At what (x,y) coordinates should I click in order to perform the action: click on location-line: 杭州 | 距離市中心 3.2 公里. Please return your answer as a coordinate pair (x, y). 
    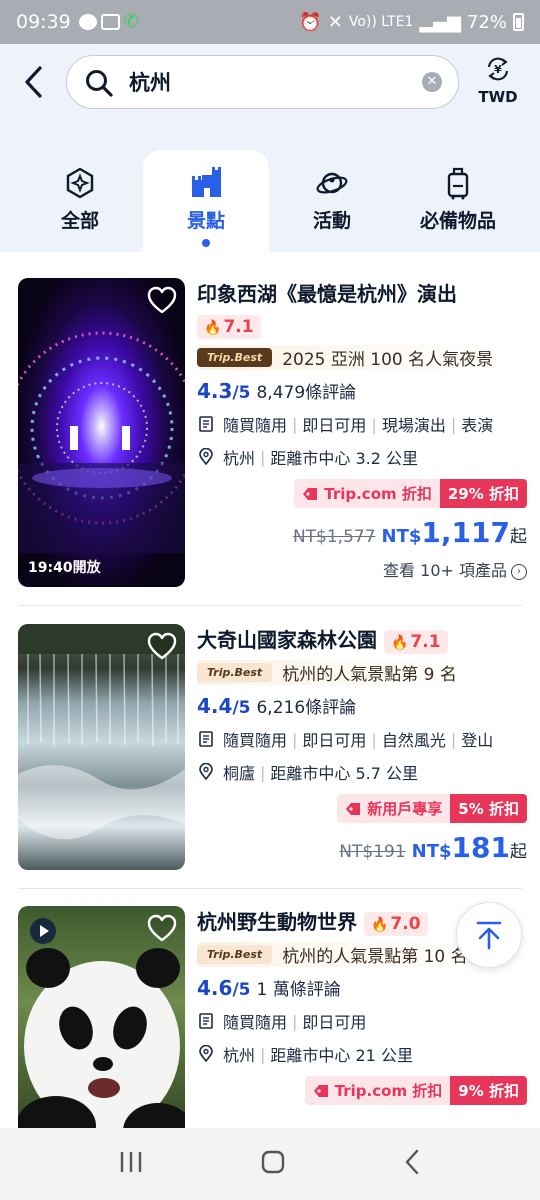
    Looking at the image, I should click on (362, 457).